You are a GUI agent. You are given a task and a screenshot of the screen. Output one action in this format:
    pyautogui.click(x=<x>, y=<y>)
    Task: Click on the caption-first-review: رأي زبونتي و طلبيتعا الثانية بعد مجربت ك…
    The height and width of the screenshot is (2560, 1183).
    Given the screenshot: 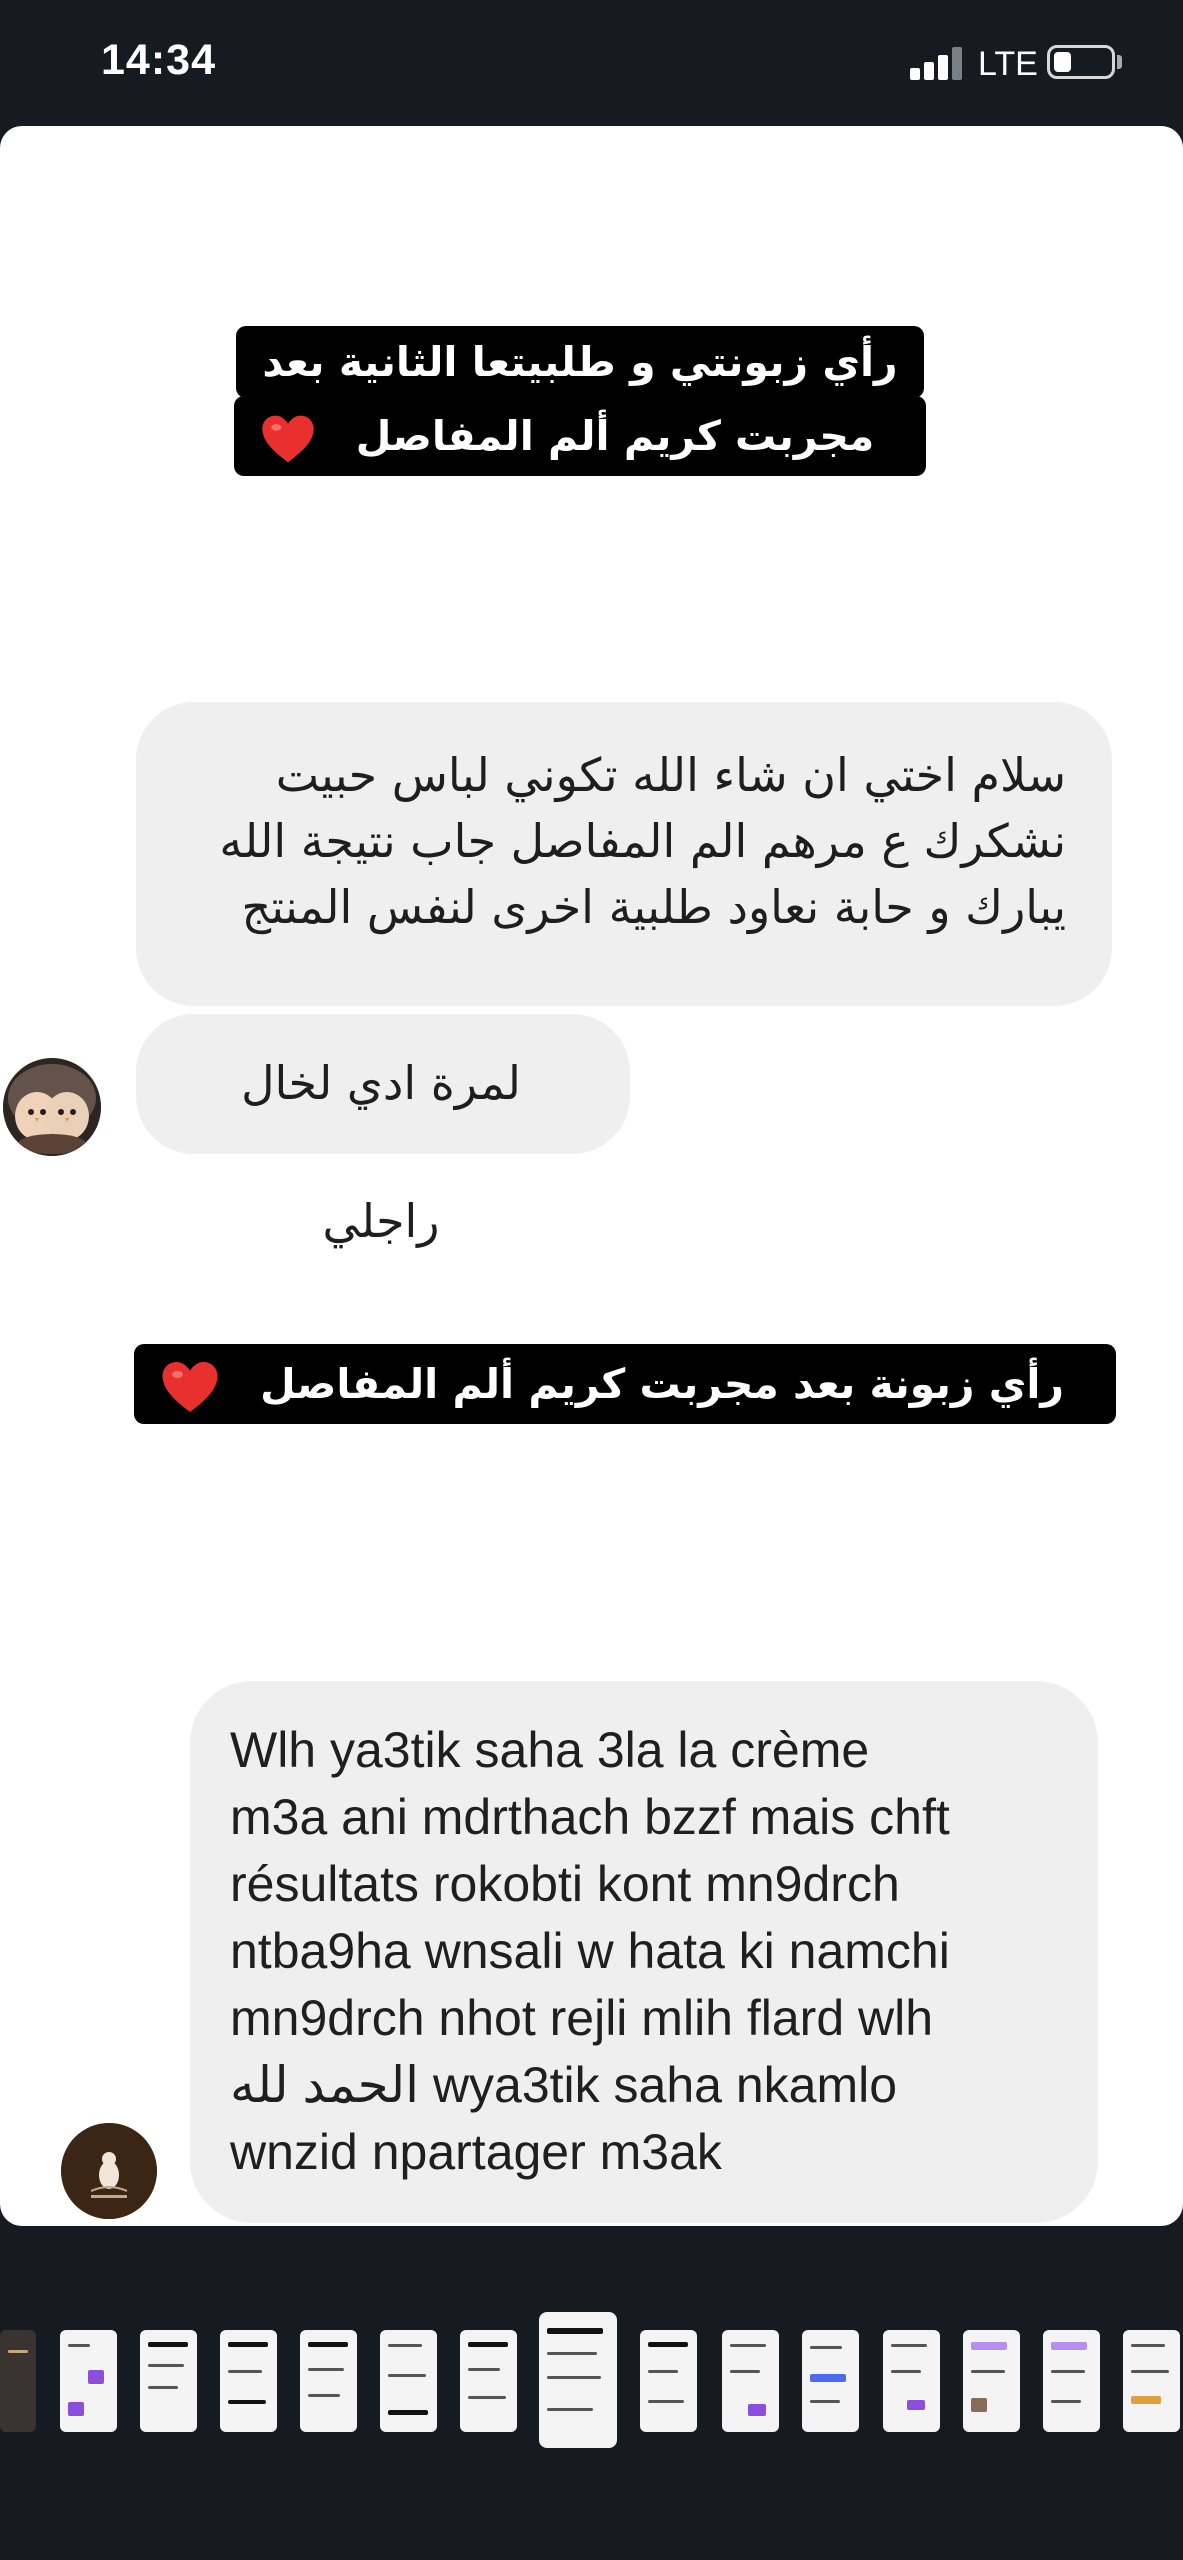 What is the action you would take?
    pyautogui.click(x=580, y=401)
    